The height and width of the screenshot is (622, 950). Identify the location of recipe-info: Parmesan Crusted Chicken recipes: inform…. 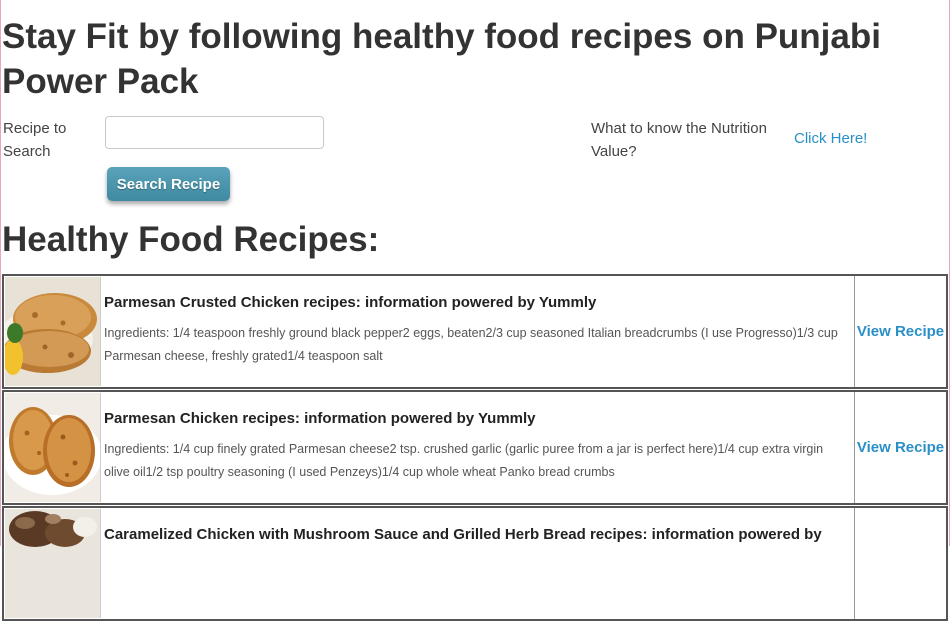
(478, 331).